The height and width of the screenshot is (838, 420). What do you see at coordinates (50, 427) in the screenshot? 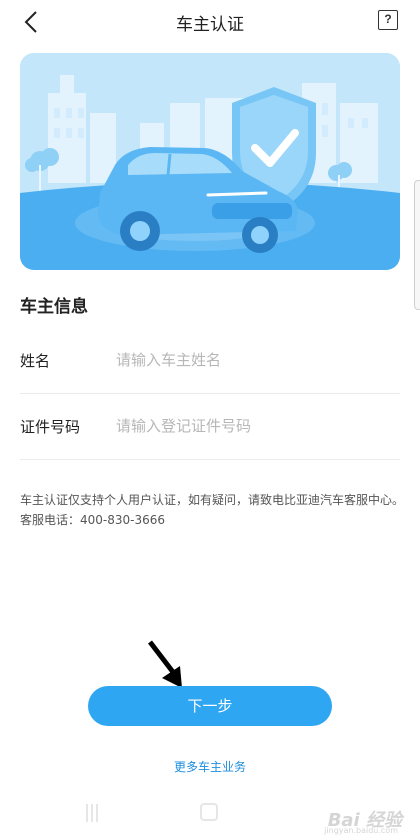
I see `id-number-label: 证件号码` at bounding box center [50, 427].